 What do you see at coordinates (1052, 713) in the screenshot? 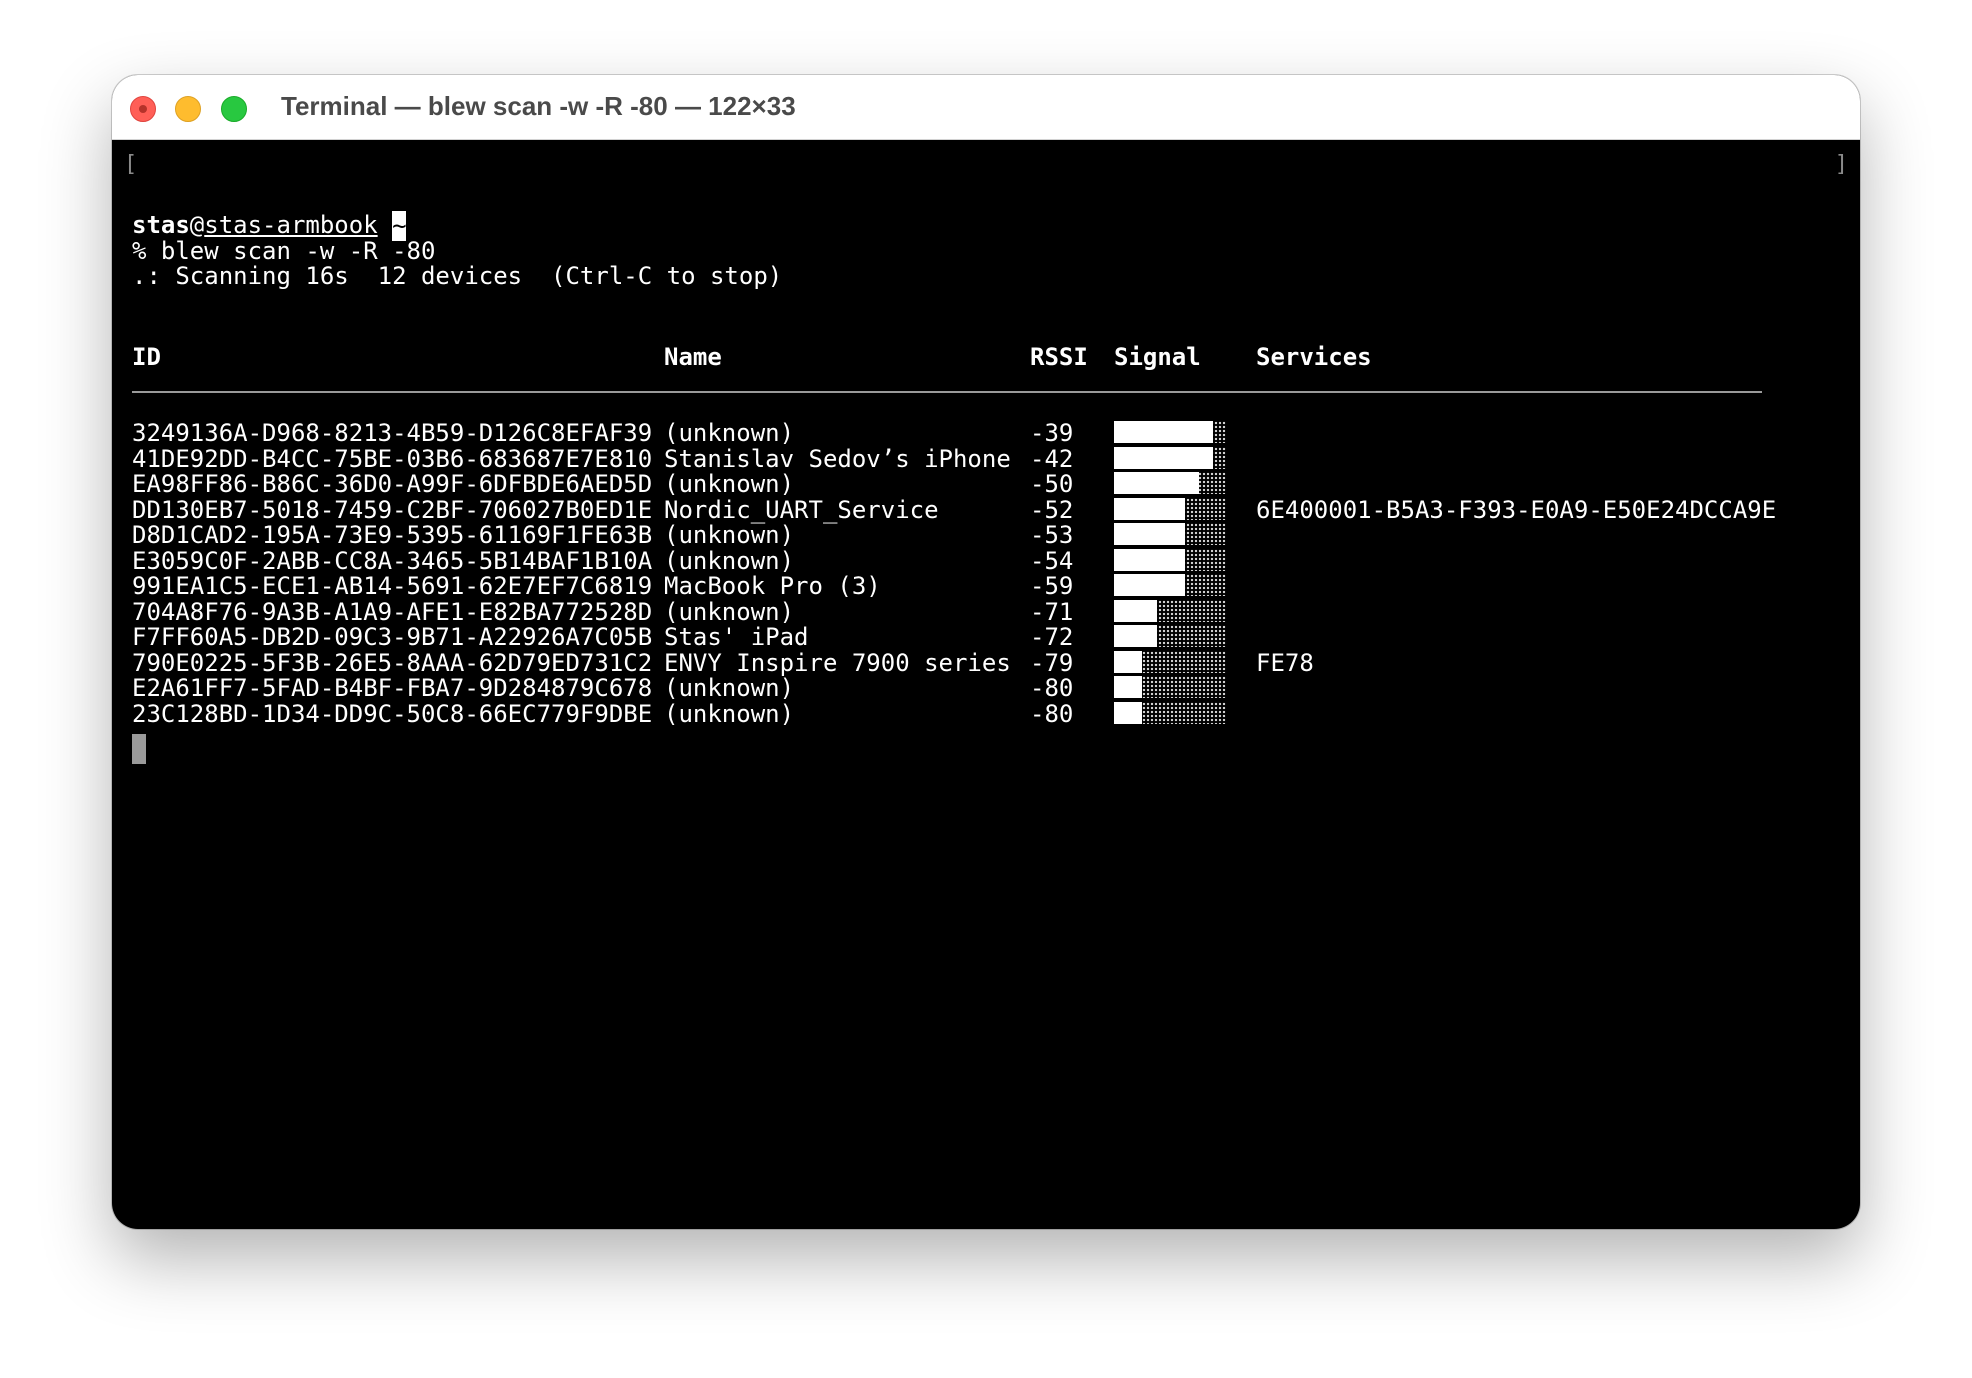
I see `device-rssi: -80` at bounding box center [1052, 713].